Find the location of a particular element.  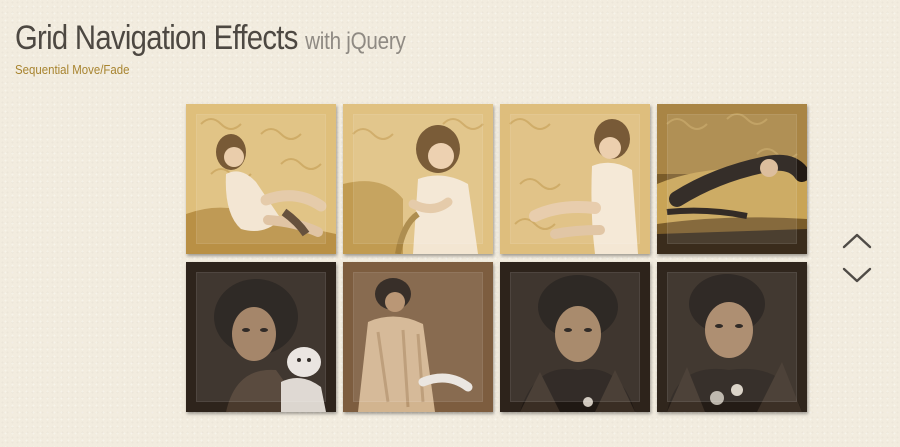

page-header: Grid Navigation Effects with jQuery is located at coordinates (242, 40).